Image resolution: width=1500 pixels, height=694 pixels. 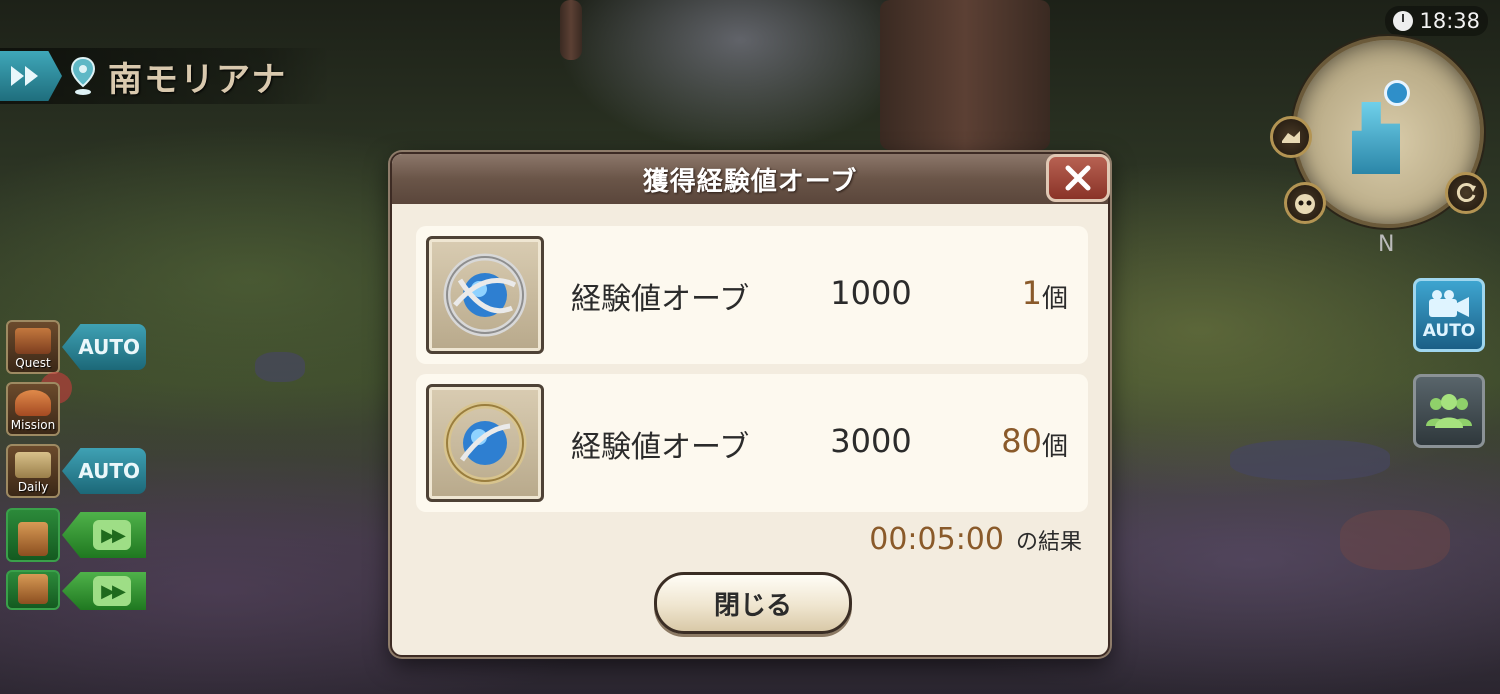 What do you see at coordinates (1386, 244) in the screenshot?
I see `compass-north-label: N` at bounding box center [1386, 244].